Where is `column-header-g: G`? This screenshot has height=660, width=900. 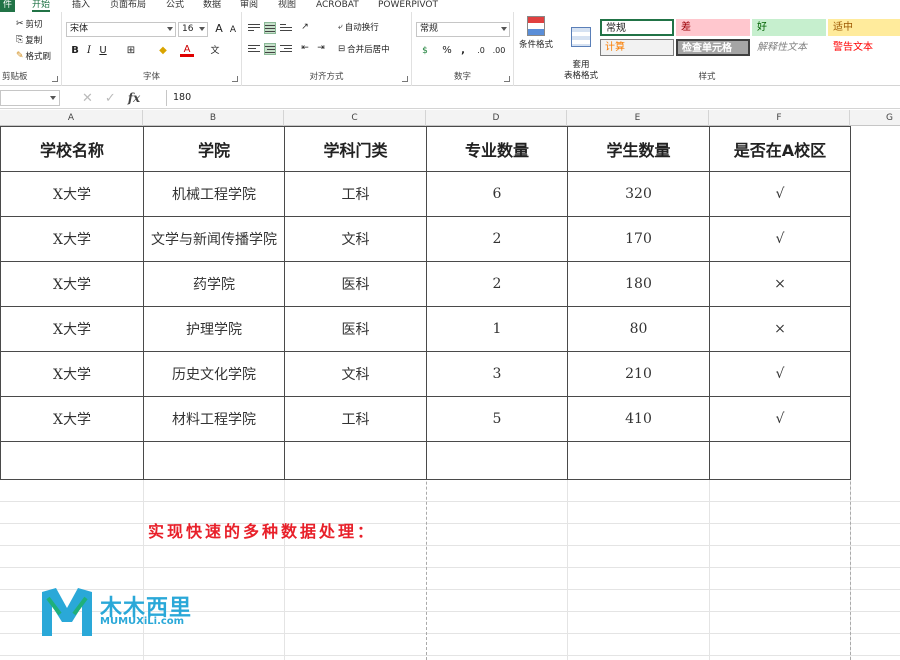
column-header-g: G is located at coordinates (875, 118).